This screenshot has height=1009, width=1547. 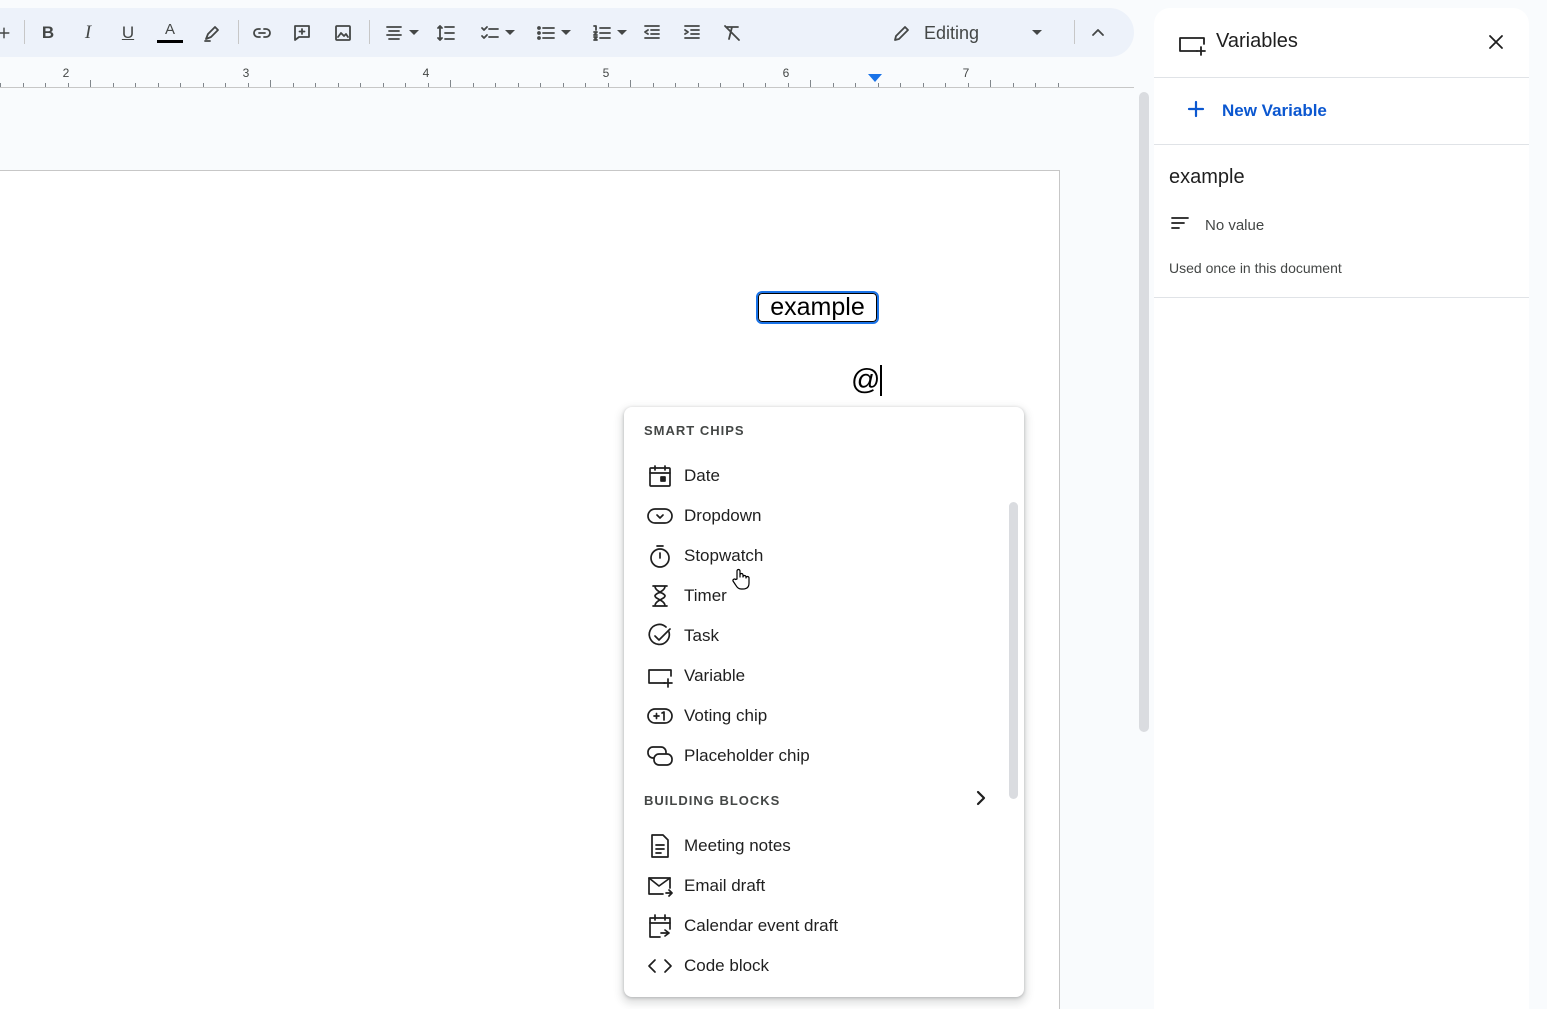 What do you see at coordinates (246, 73) in the screenshot?
I see `ruler-number: 3` at bounding box center [246, 73].